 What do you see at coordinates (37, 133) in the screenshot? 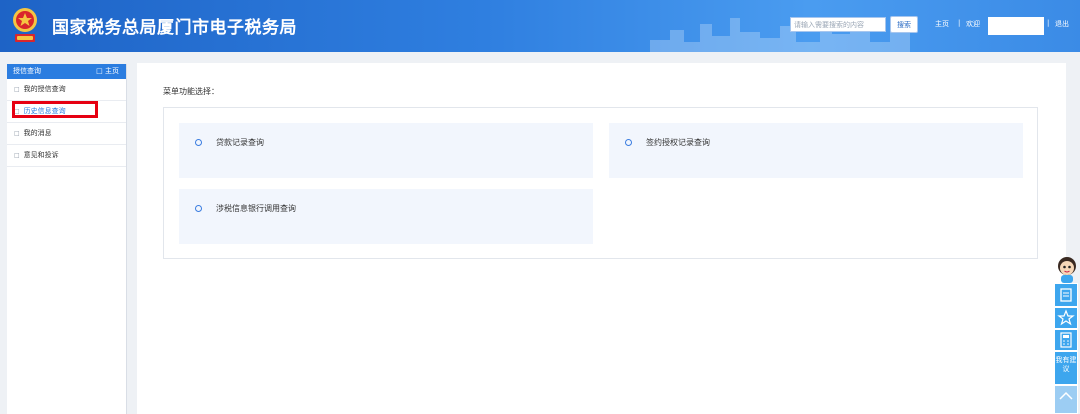
I see `sidebar-item-label: 我的消息` at bounding box center [37, 133].